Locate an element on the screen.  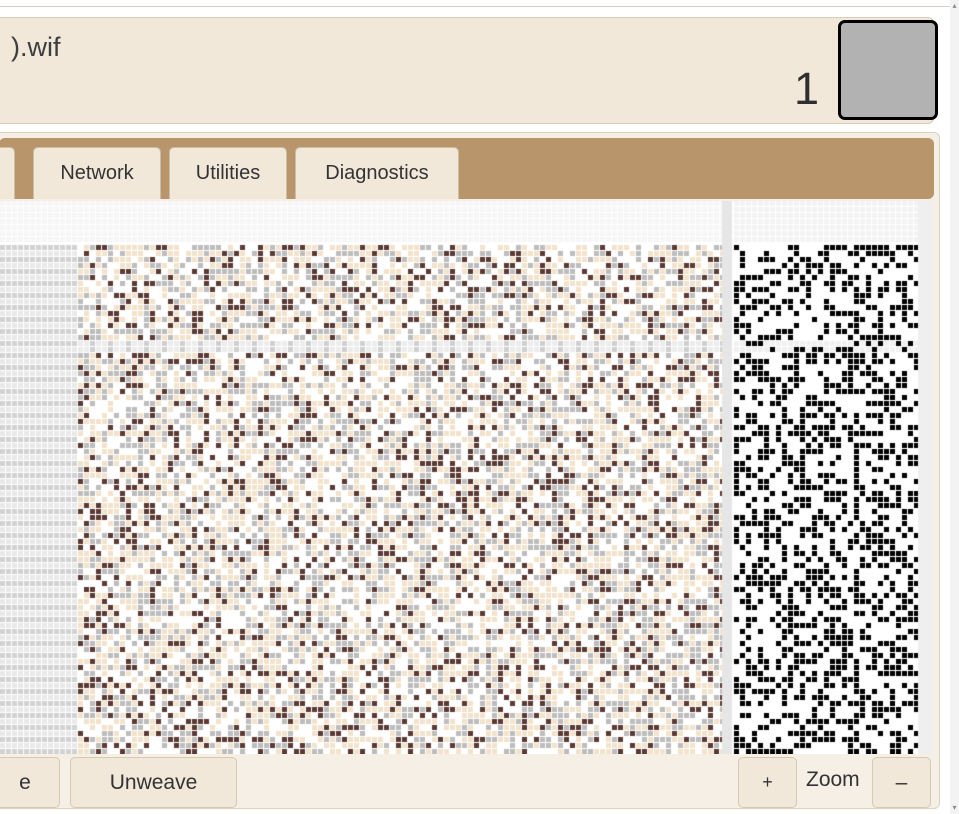
zoom-label: Zoom is located at coordinates (833, 779).